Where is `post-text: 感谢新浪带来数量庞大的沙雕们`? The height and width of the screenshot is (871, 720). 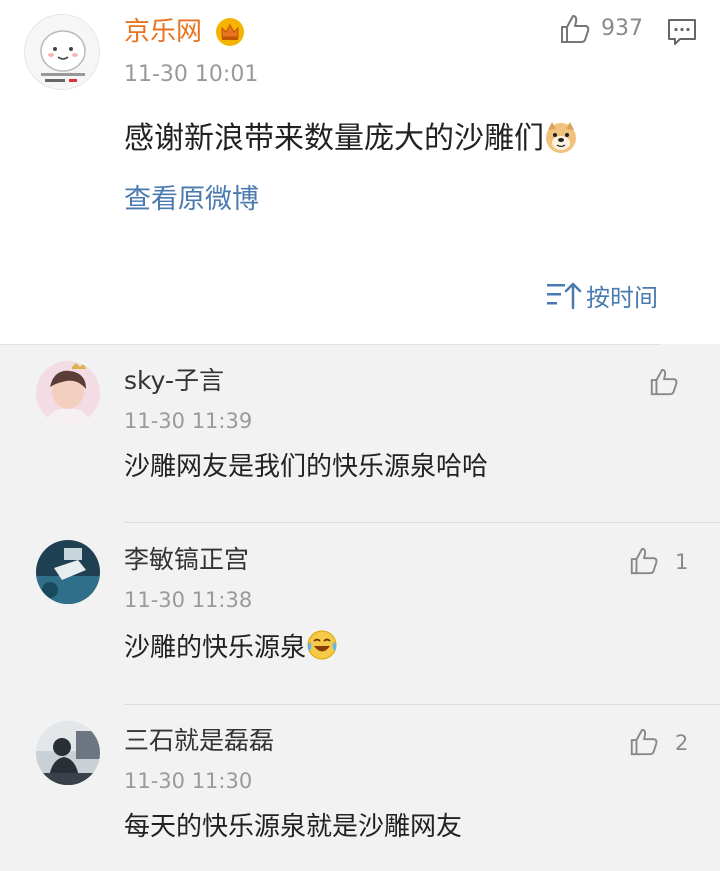
post-text: 感谢新浪带来数量庞大的沙雕们 is located at coordinates (351, 139).